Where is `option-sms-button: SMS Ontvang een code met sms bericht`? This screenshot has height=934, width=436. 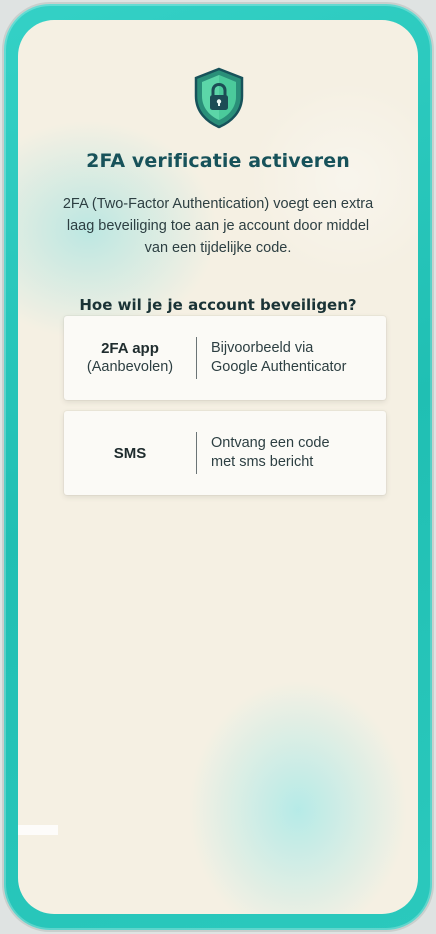 option-sms-button: SMS Ontvang een code met sms bericht is located at coordinates (225, 453).